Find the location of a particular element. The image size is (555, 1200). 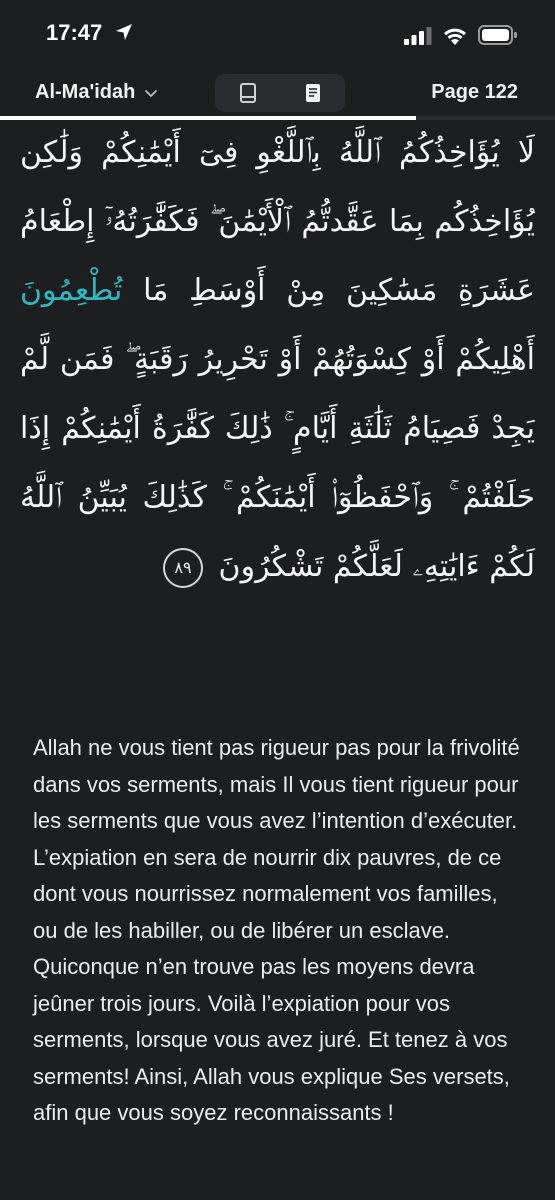

reader-header: Al-Ma'idah Page 122 is located at coordinates (277, 93).